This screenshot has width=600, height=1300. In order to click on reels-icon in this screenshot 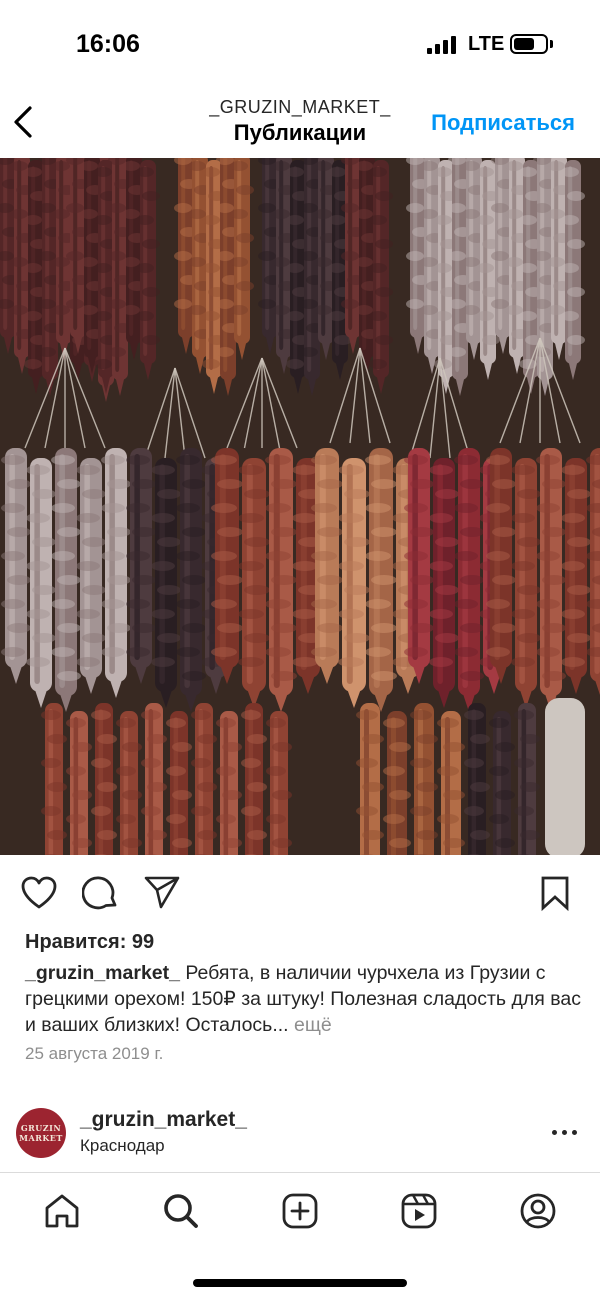, I will do `click(419, 1211)`.